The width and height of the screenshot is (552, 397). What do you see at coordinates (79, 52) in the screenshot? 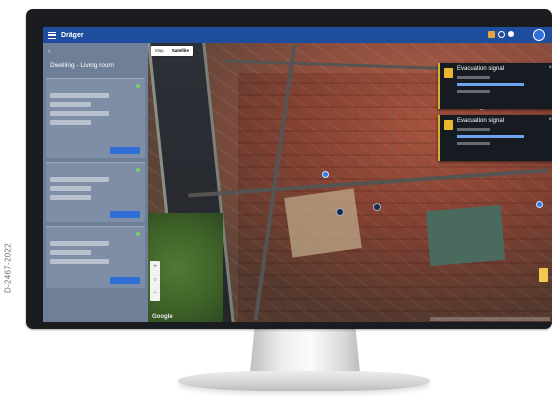
I see `back-link-label` at bounding box center [79, 52].